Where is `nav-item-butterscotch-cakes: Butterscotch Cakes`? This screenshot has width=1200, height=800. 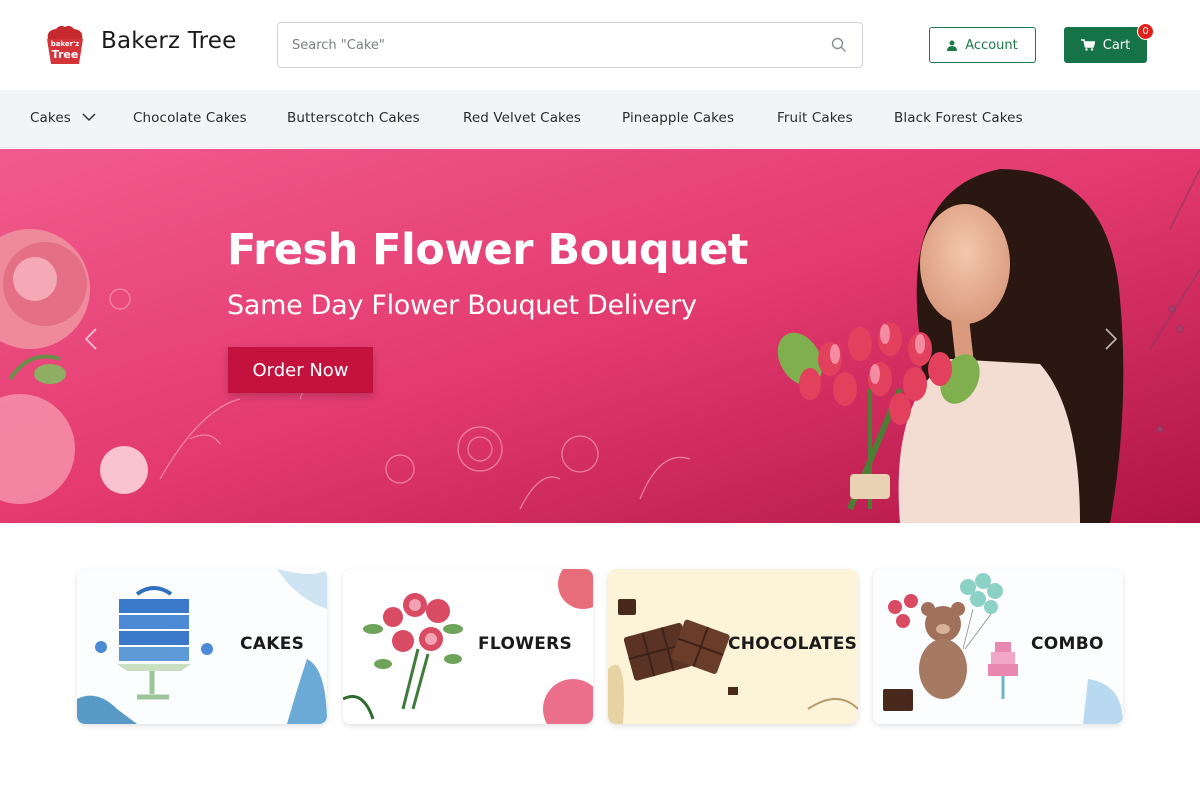 nav-item-butterscotch-cakes: Butterscotch Cakes is located at coordinates (353, 118).